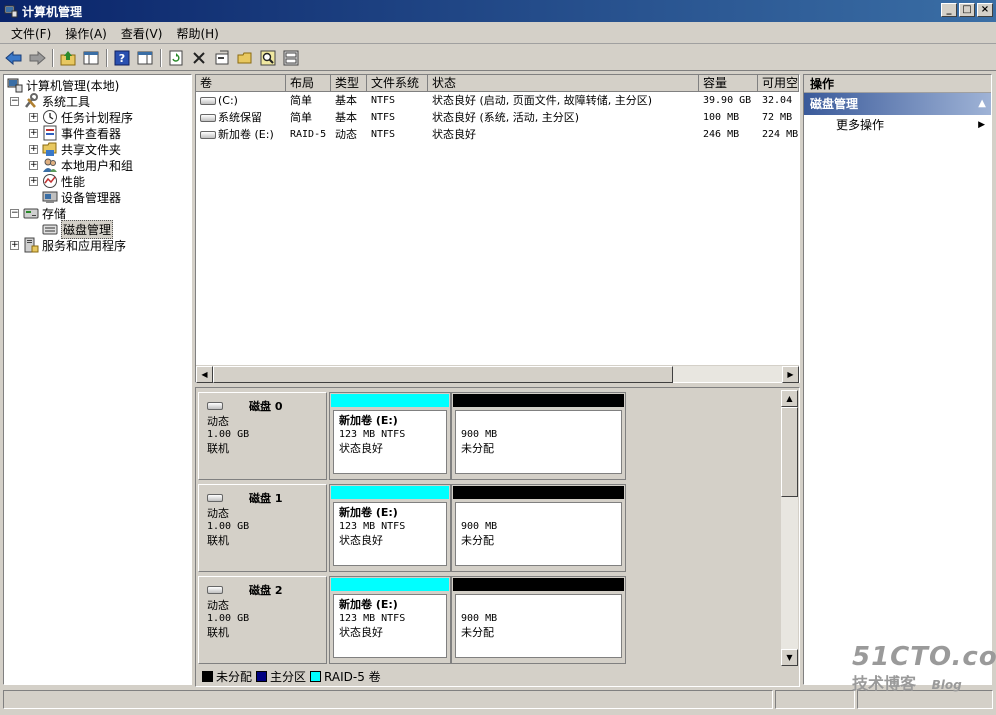 This screenshot has height=715, width=996. I want to click on help-icon: ?, so click(122, 58).